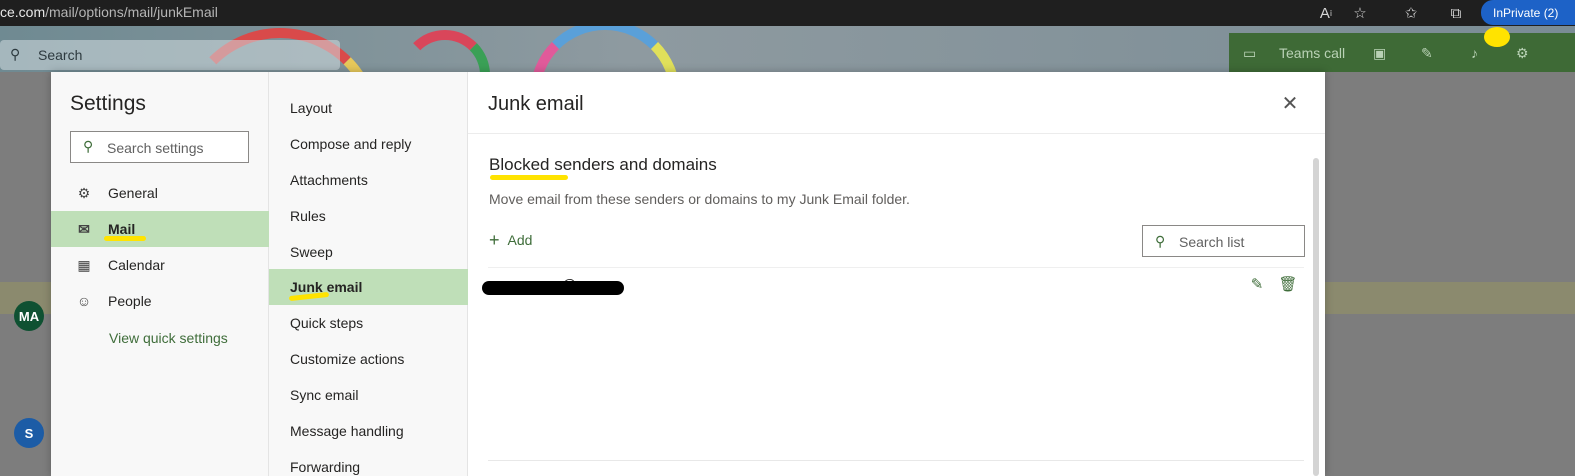 This screenshot has width=1575, height=476. What do you see at coordinates (1212, 242) in the screenshot?
I see `search-list-placeholder: Search list` at bounding box center [1212, 242].